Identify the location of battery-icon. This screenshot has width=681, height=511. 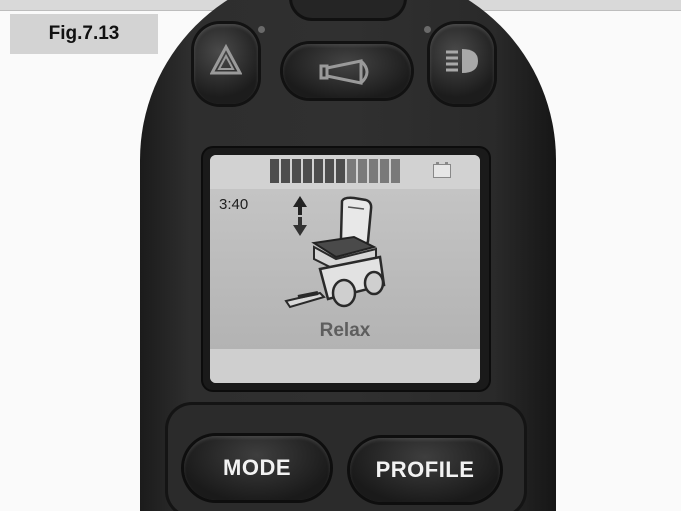
(442, 170).